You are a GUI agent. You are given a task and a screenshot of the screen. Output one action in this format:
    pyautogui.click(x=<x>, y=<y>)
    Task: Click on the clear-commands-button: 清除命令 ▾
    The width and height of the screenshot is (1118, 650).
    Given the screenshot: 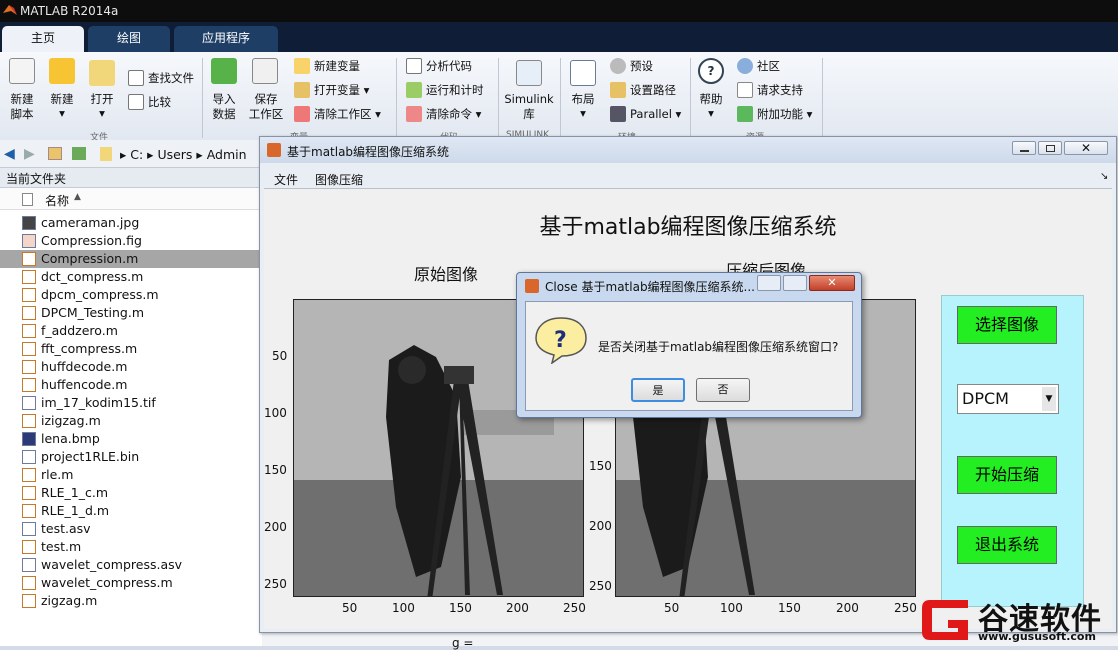 What is the action you would take?
    pyautogui.click(x=443, y=114)
    